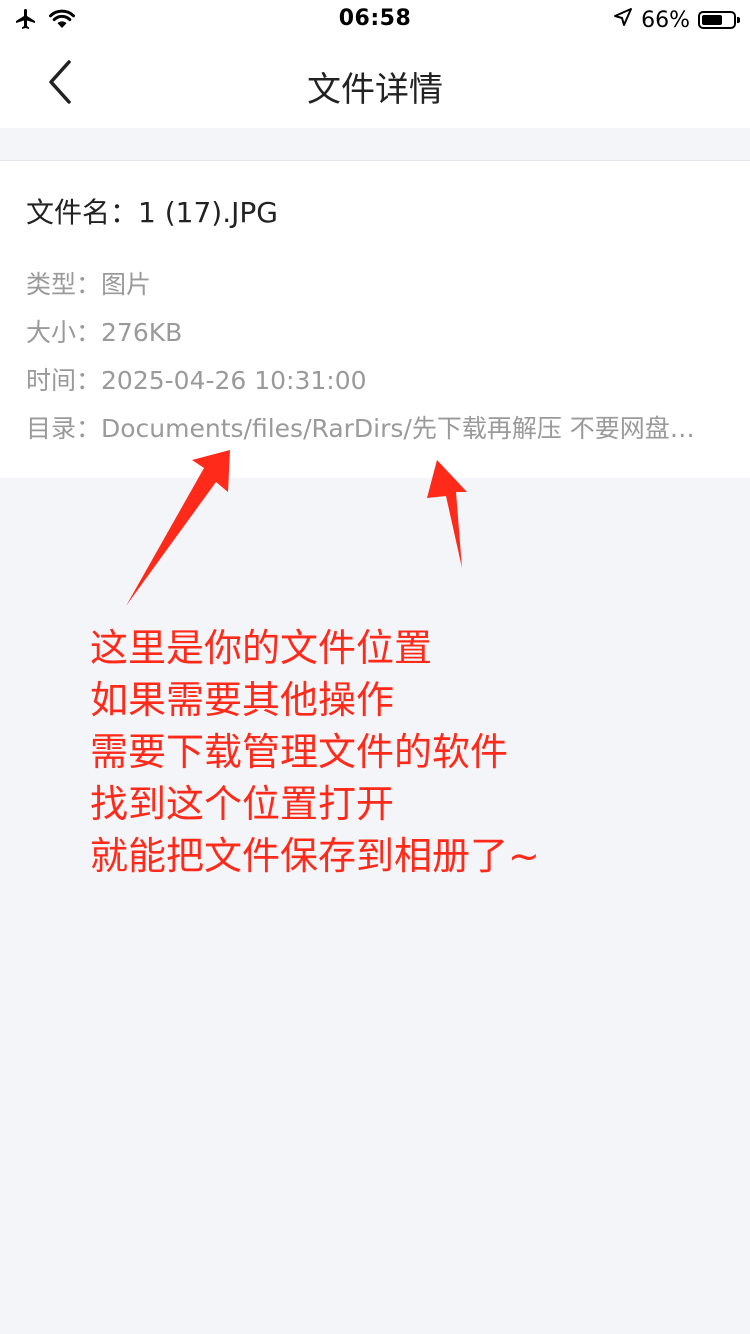 Image resolution: width=750 pixels, height=1334 pixels. Describe the element at coordinates (315, 856) in the screenshot. I see `annotation-line-5: 就能把文件保存到相册了~` at that location.